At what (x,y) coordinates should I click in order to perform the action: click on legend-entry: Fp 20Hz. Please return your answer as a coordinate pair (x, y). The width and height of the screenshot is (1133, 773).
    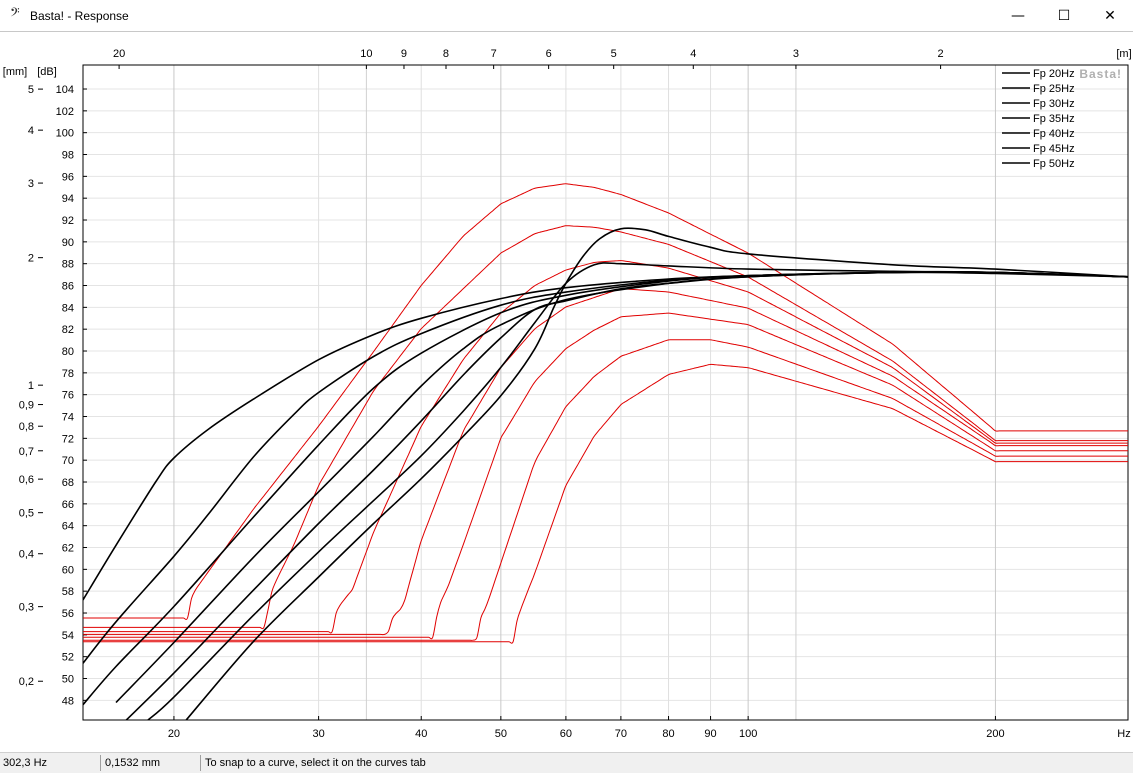
    Looking at the image, I should click on (1054, 74).